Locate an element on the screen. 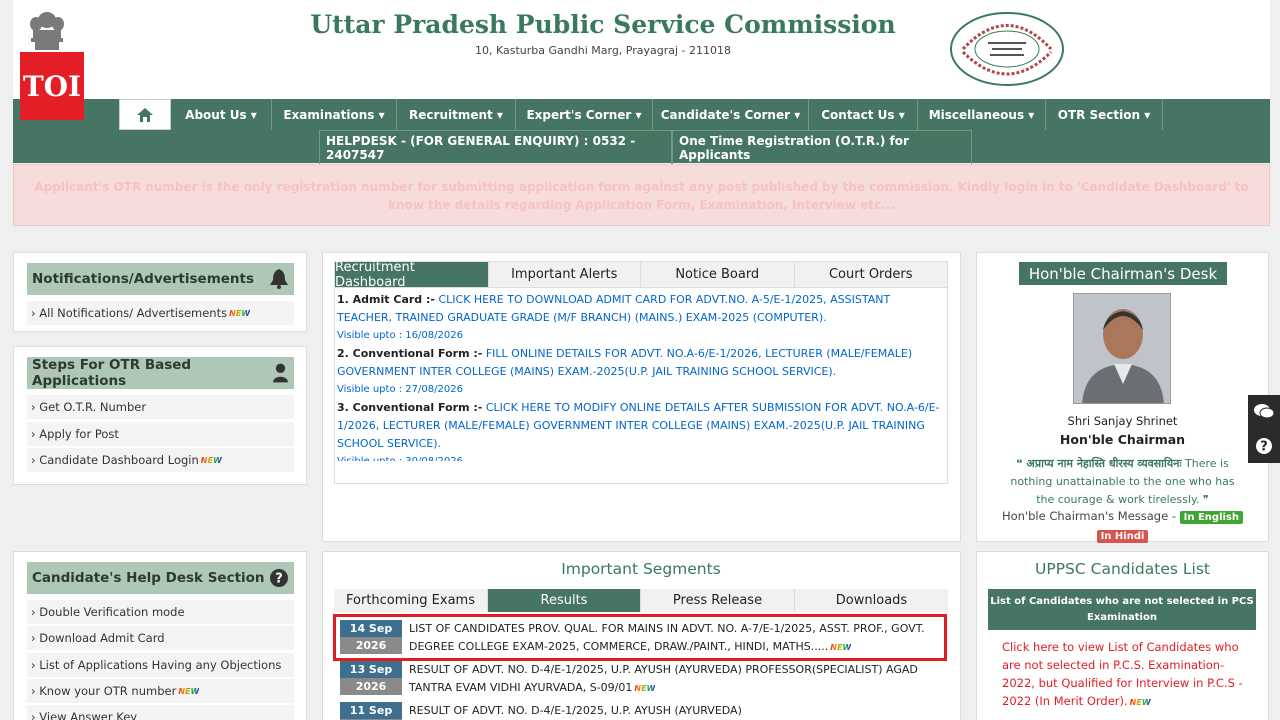  helpdesk-title: Candidate's Help Desk Section is located at coordinates (148, 578).